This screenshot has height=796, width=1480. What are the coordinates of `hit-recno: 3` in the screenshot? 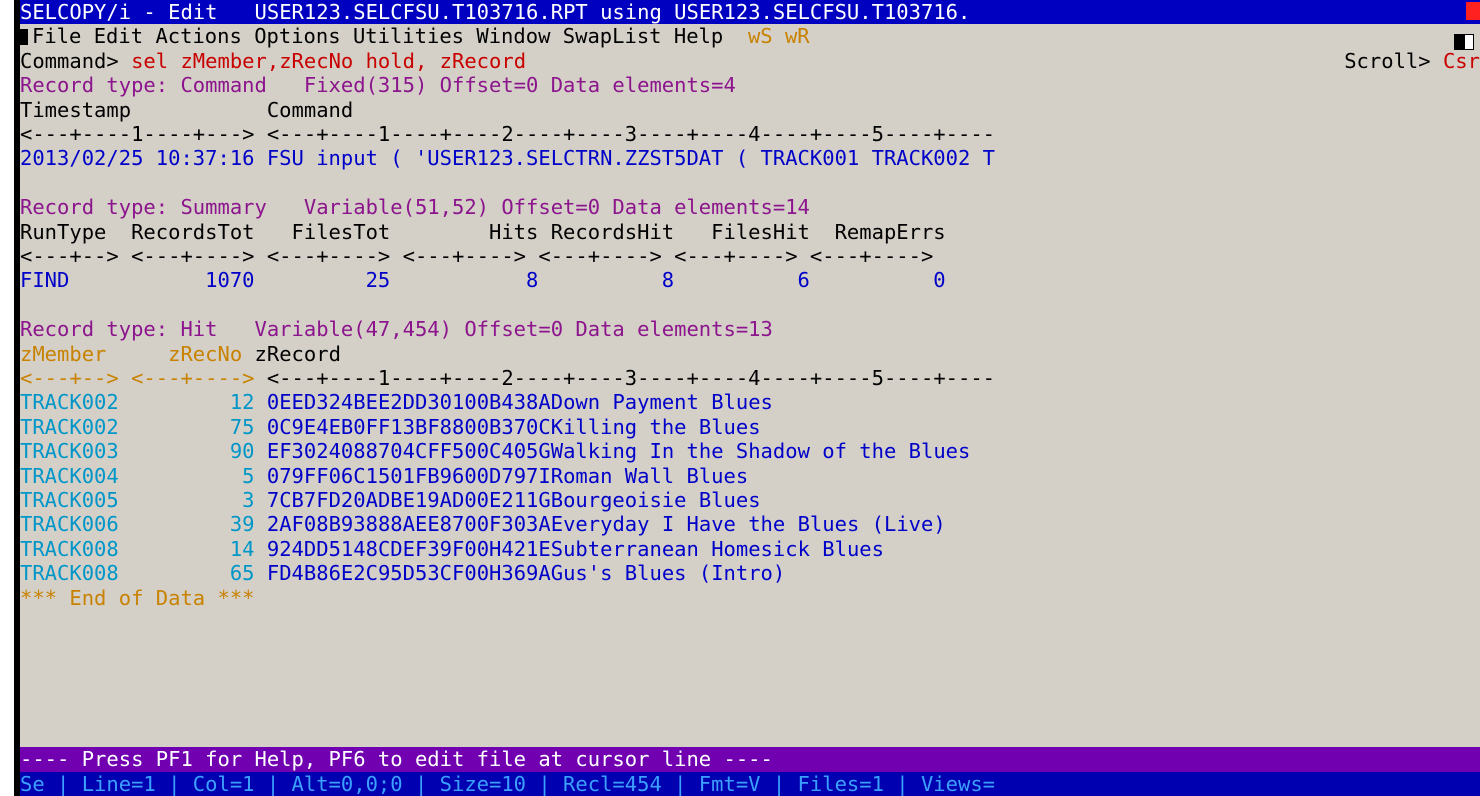 It's located at (248, 500).